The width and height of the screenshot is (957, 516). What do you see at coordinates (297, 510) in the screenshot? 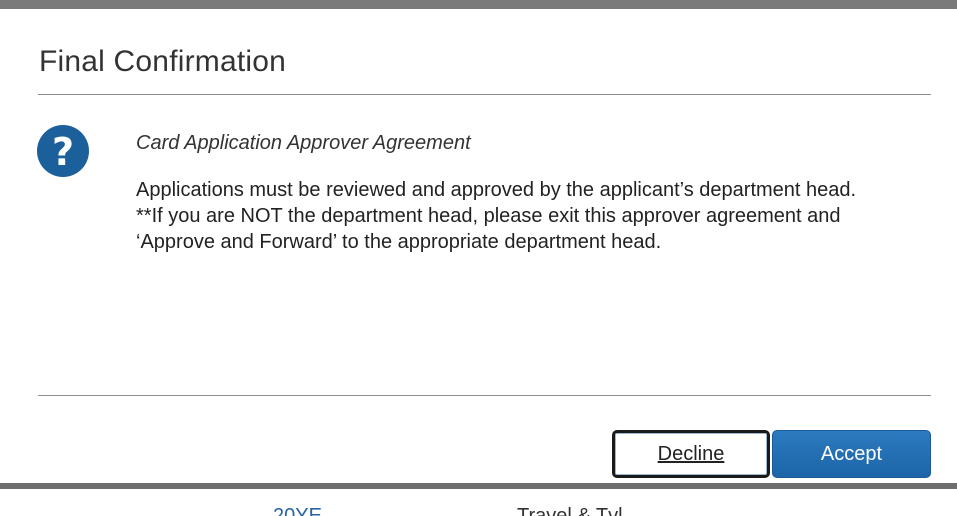
I see `background-link: 20YE` at bounding box center [297, 510].